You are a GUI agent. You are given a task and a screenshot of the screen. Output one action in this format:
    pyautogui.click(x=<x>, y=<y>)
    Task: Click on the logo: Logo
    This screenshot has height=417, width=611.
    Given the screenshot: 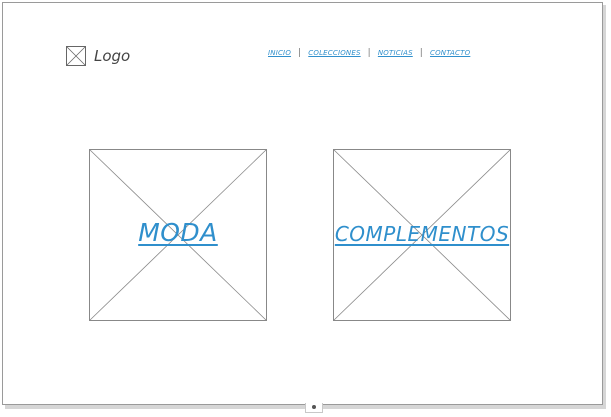 What is the action you would take?
    pyautogui.click(x=98, y=56)
    